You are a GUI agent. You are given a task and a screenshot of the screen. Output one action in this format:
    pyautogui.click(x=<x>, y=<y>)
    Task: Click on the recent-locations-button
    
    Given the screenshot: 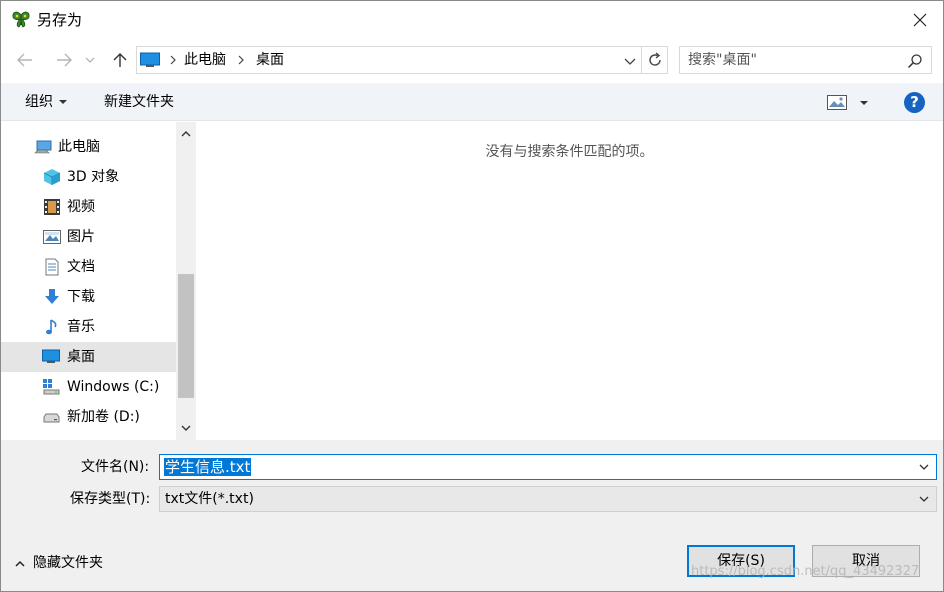 What is the action you would take?
    pyautogui.click(x=90, y=60)
    